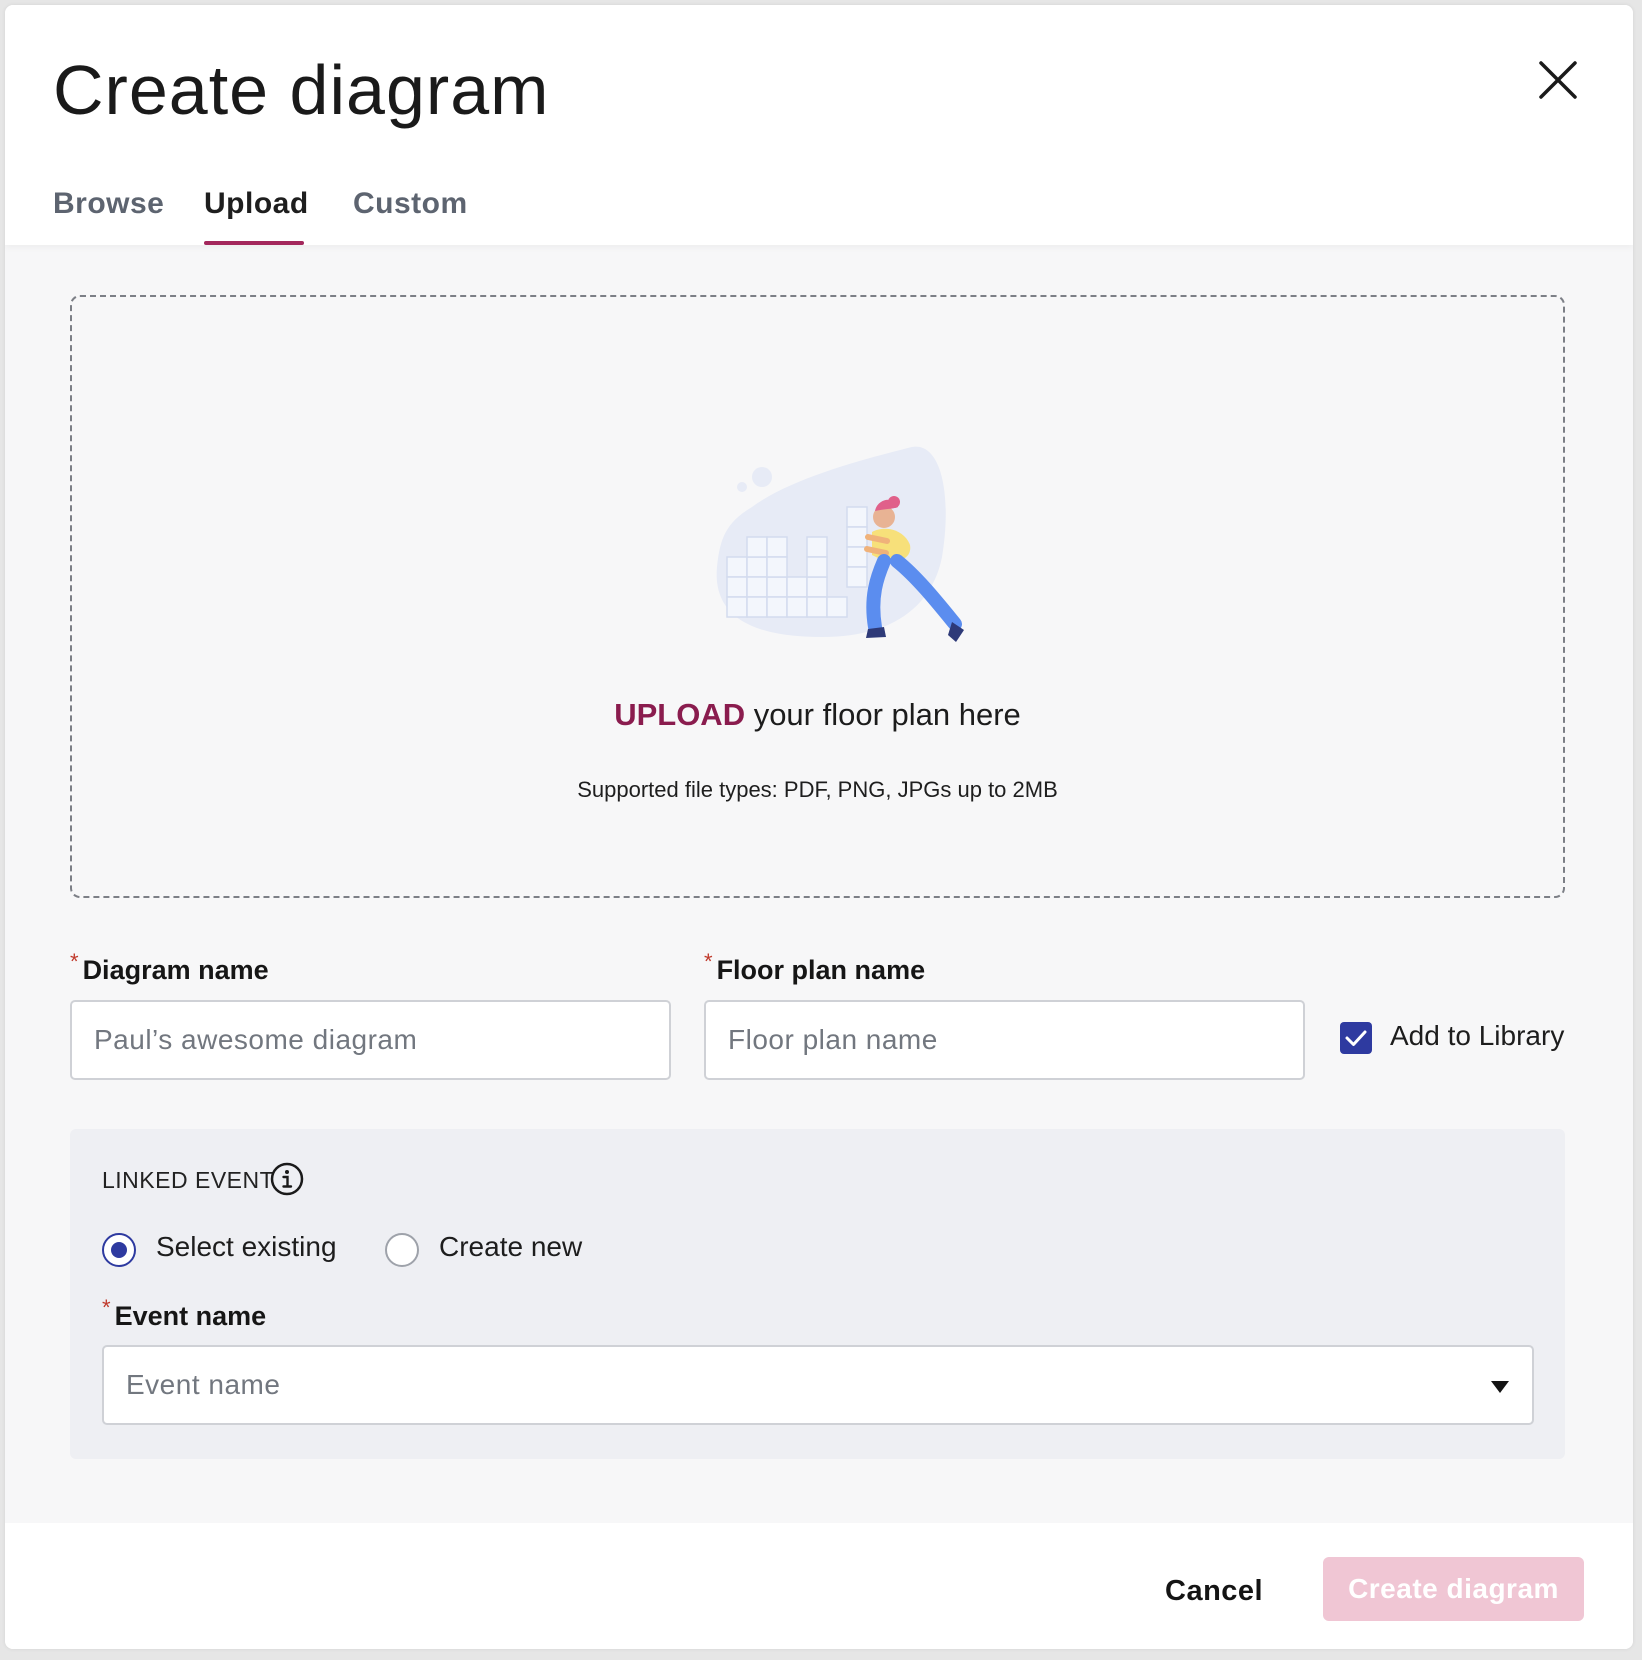 The height and width of the screenshot is (1660, 1642). What do you see at coordinates (1453, 1589) in the screenshot?
I see `create-diagram-button: Create diagram` at bounding box center [1453, 1589].